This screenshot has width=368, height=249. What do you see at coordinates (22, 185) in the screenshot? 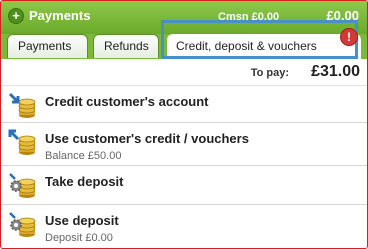
I see `coins-gear-in-icon` at bounding box center [22, 185].